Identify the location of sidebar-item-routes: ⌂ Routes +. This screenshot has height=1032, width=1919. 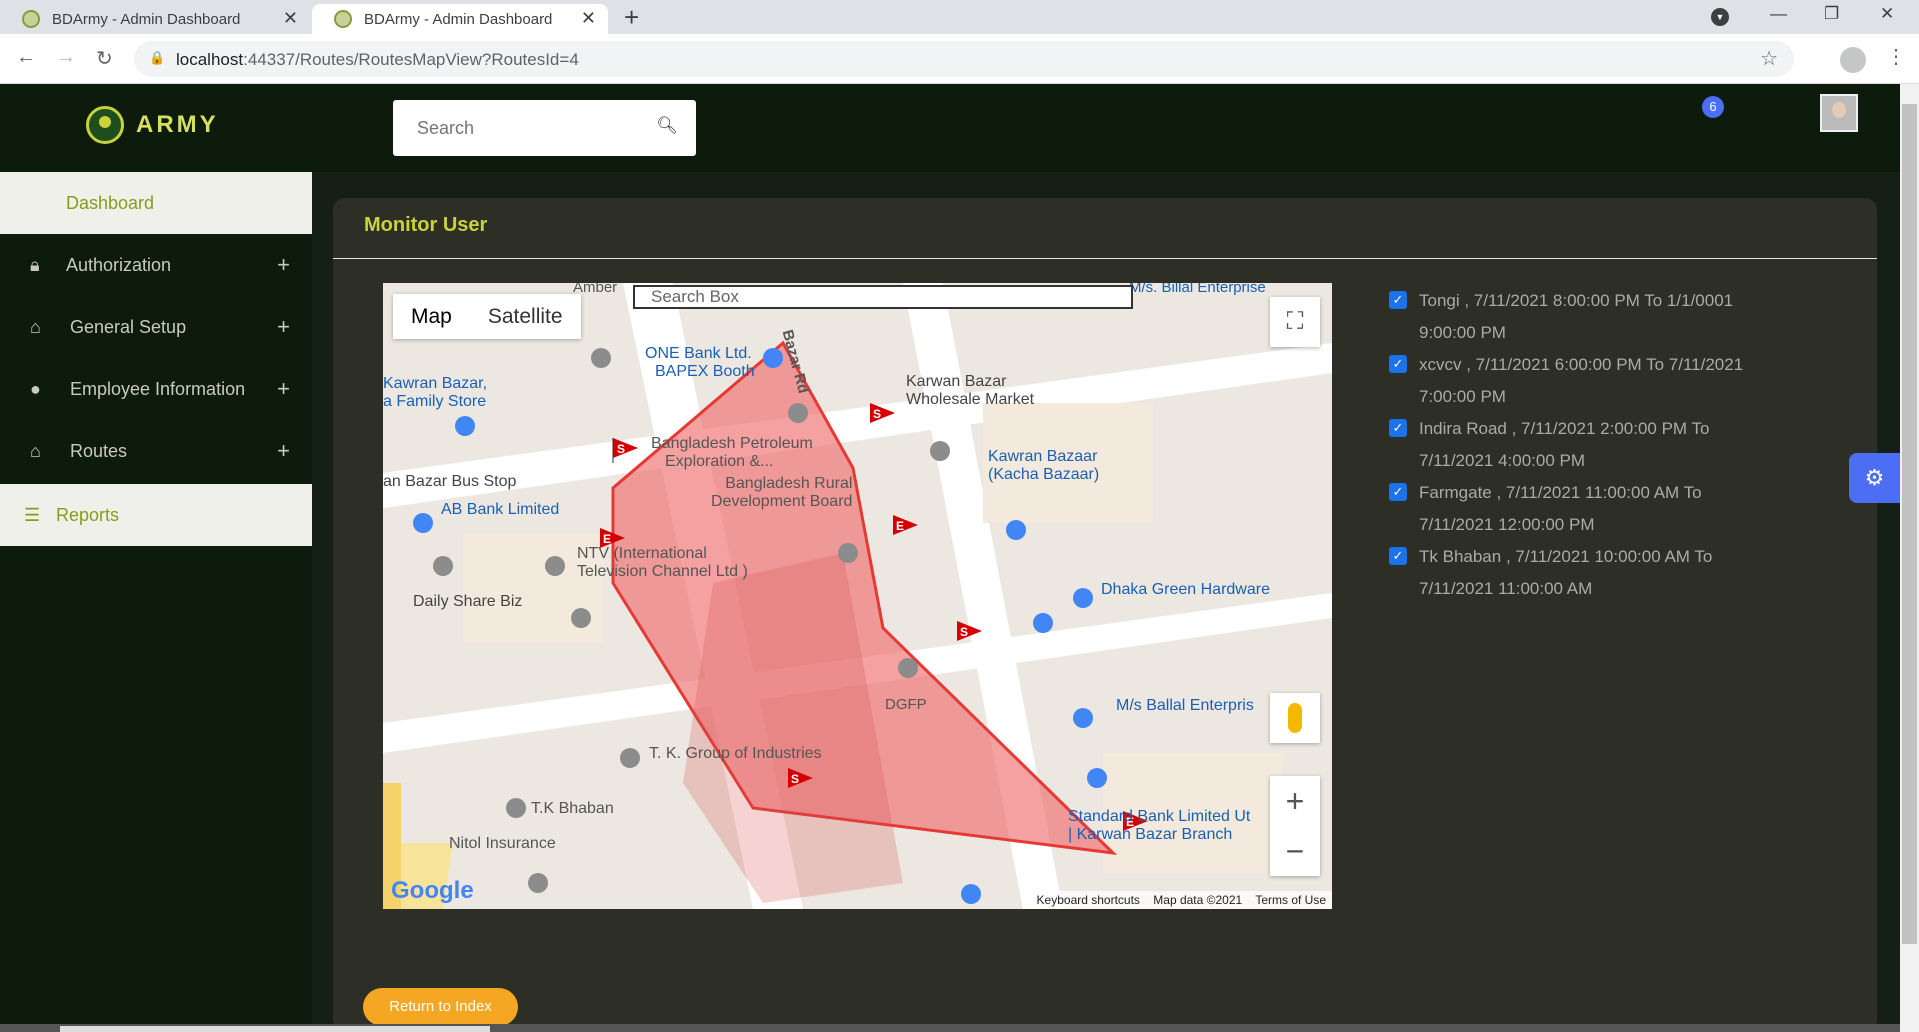
(156, 451).